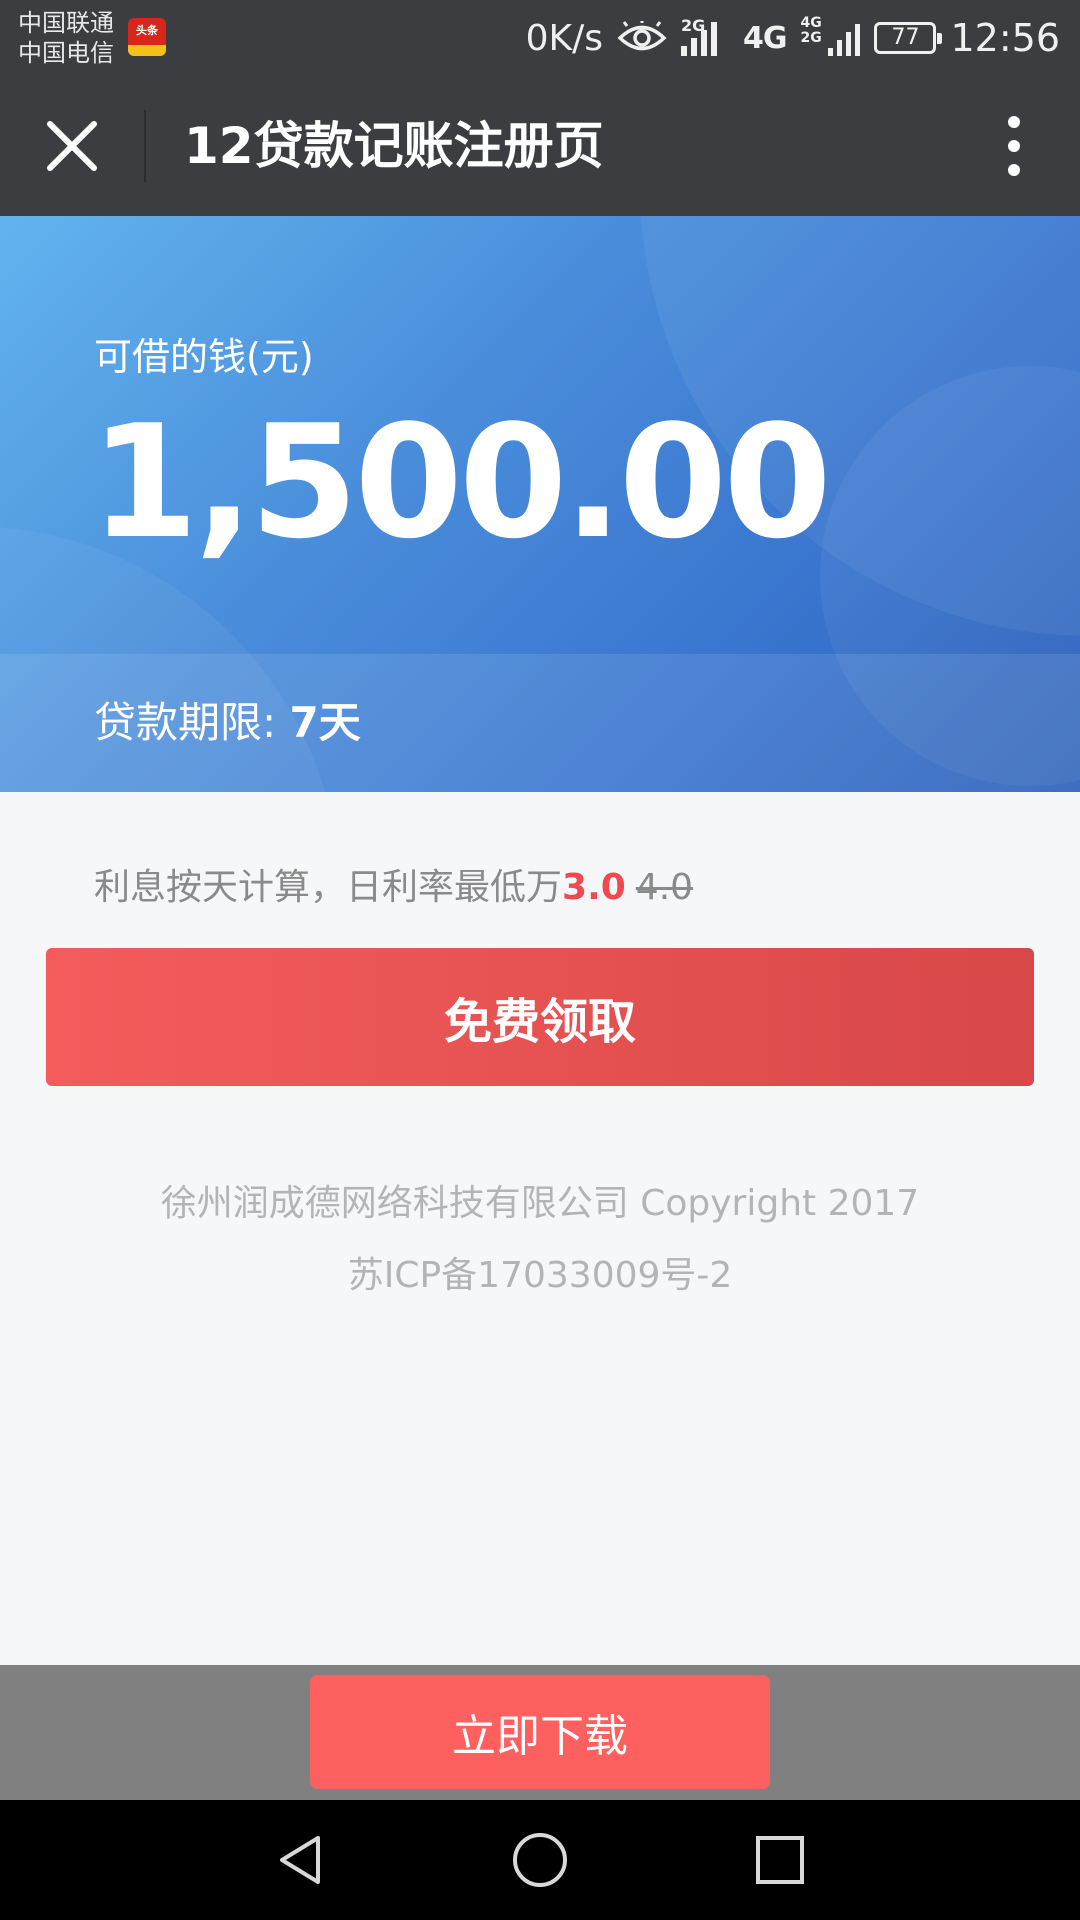 Image resolution: width=1080 pixels, height=1920 pixels. What do you see at coordinates (325, 722) in the screenshot?
I see `term-value: 7天` at bounding box center [325, 722].